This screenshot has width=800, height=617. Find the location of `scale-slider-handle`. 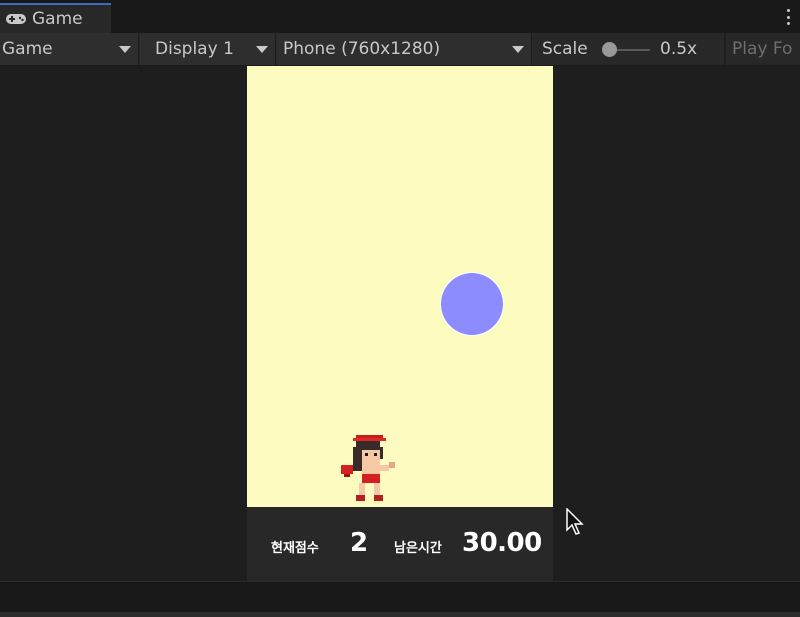

scale-slider-handle is located at coordinates (609, 49).